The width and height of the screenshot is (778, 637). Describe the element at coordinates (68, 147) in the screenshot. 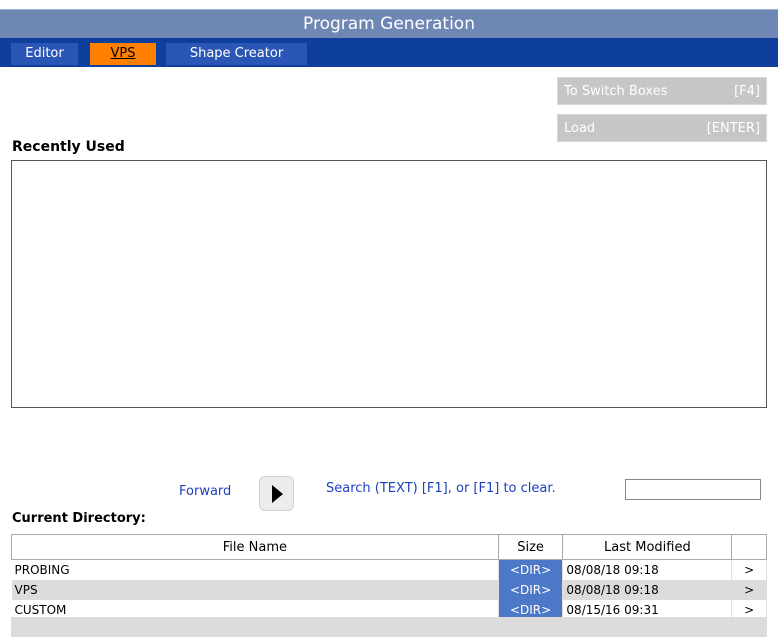

I see `recently-used-label: Recently Used` at that location.